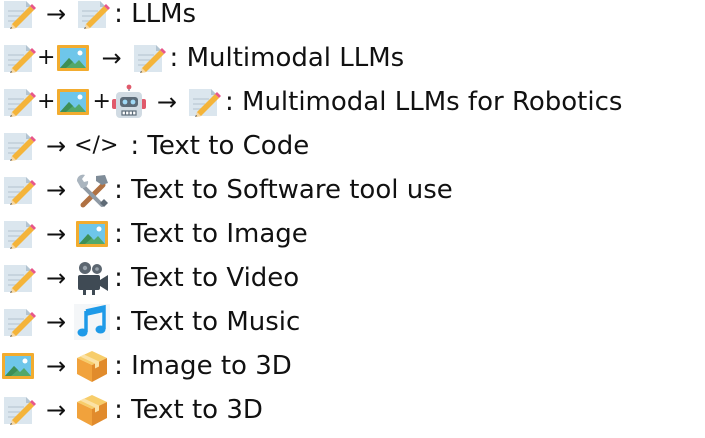 The width and height of the screenshot is (705, 438). Describe the element at coordinates (220, 146) in the screenshot. I see `row-label: : Text to Code` at that location.